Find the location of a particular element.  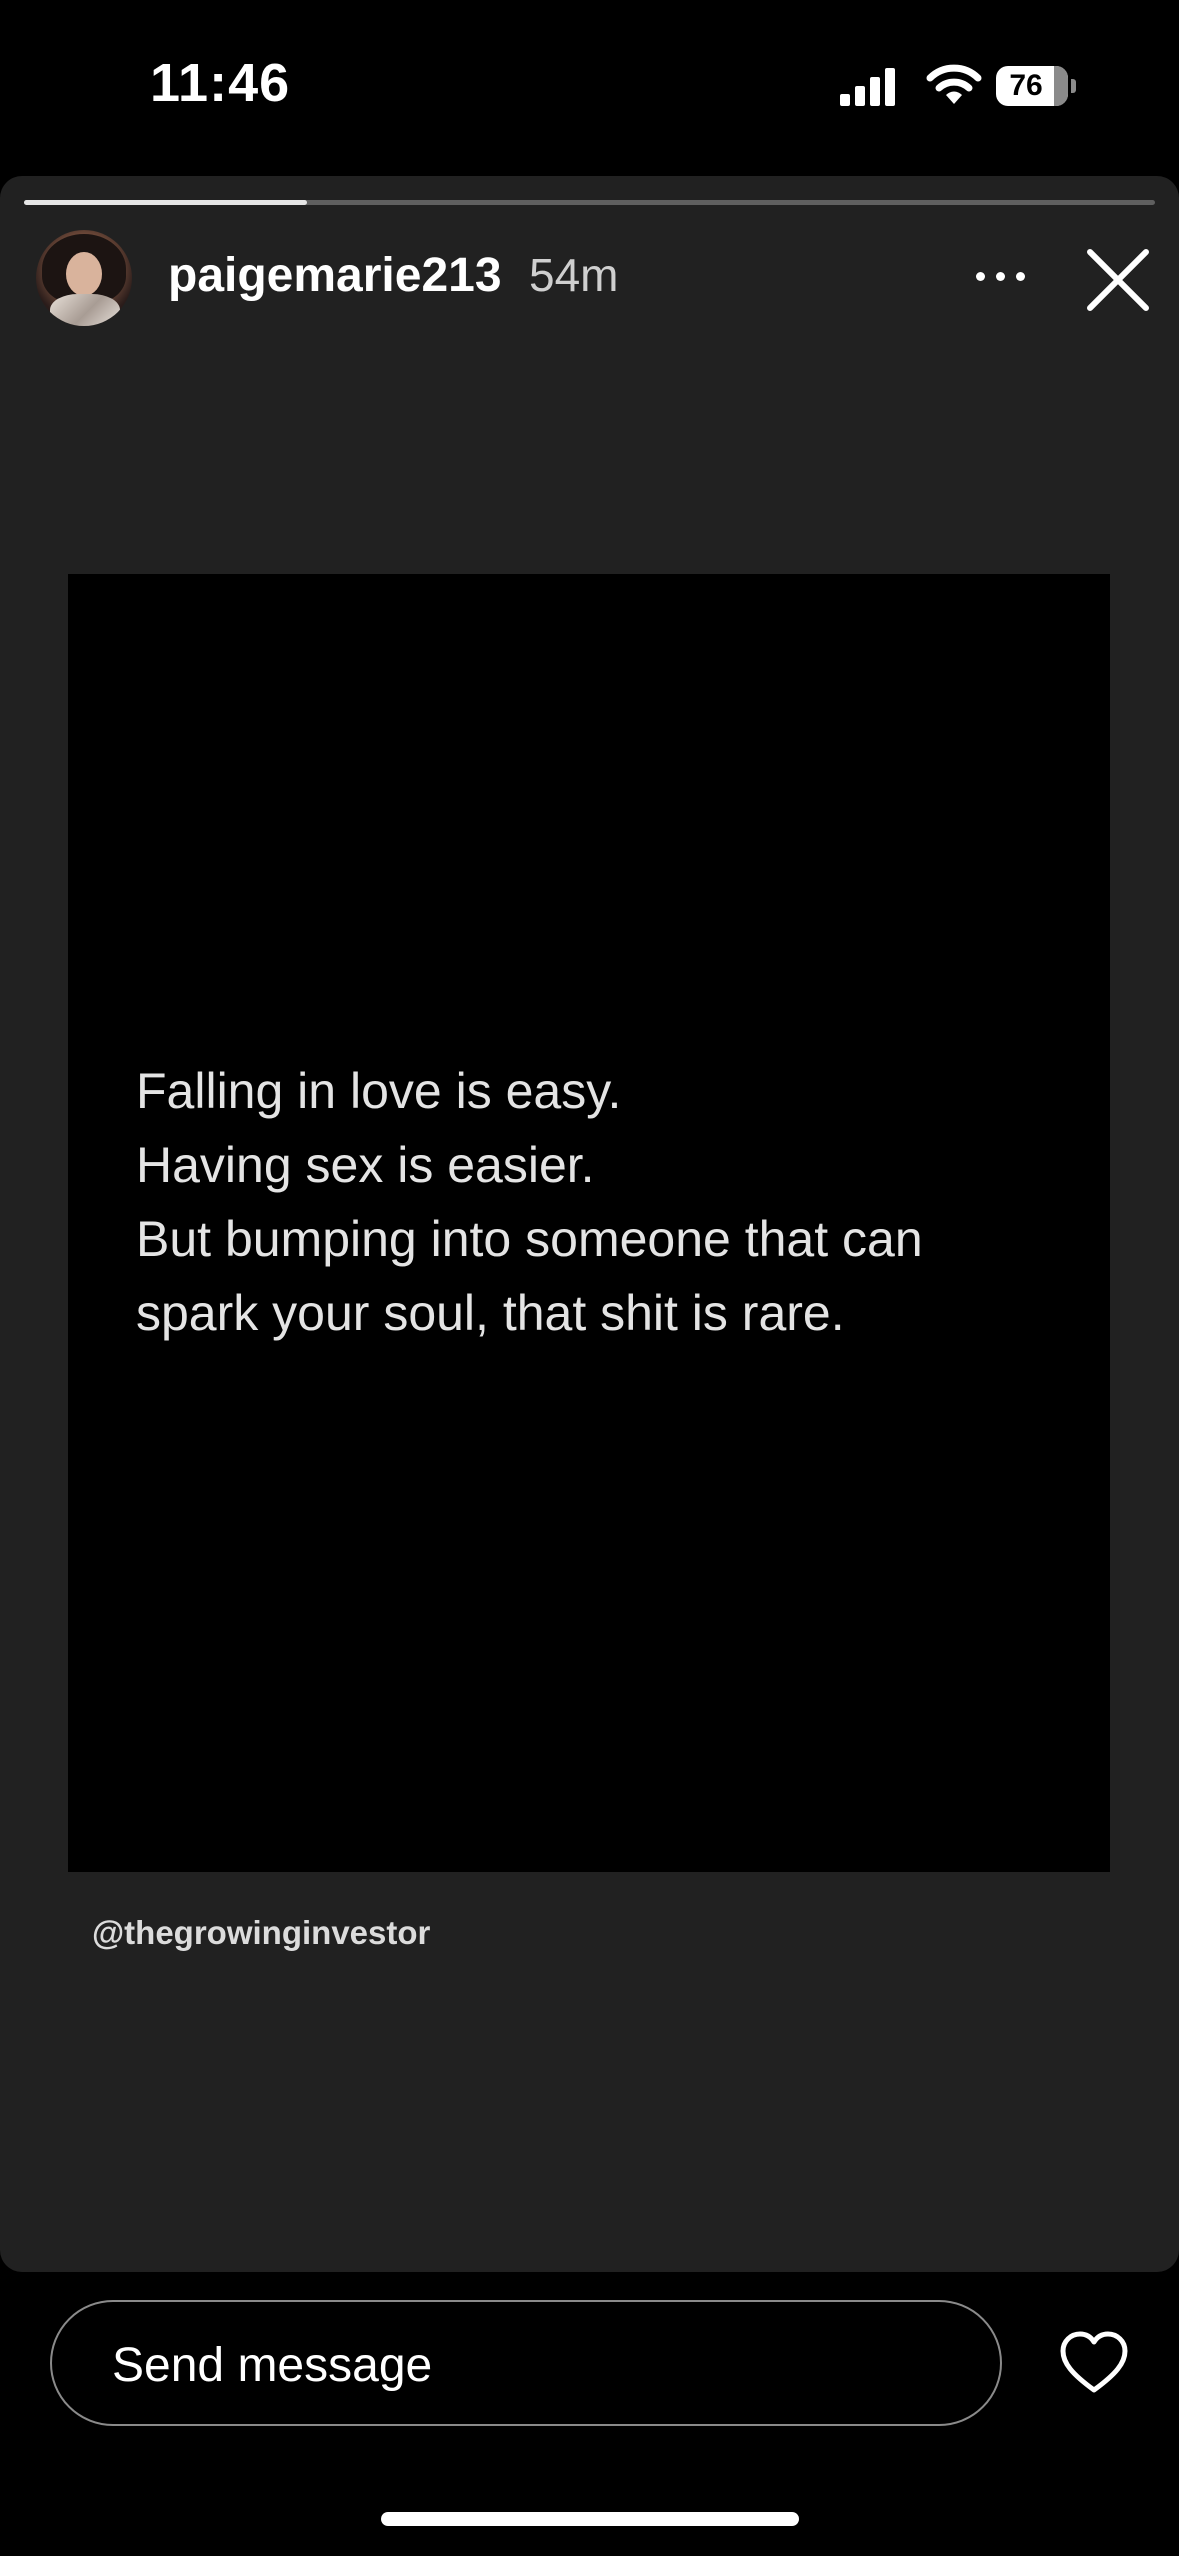

send-message-placeholder: Send message is located at coordinates (272, 2365).